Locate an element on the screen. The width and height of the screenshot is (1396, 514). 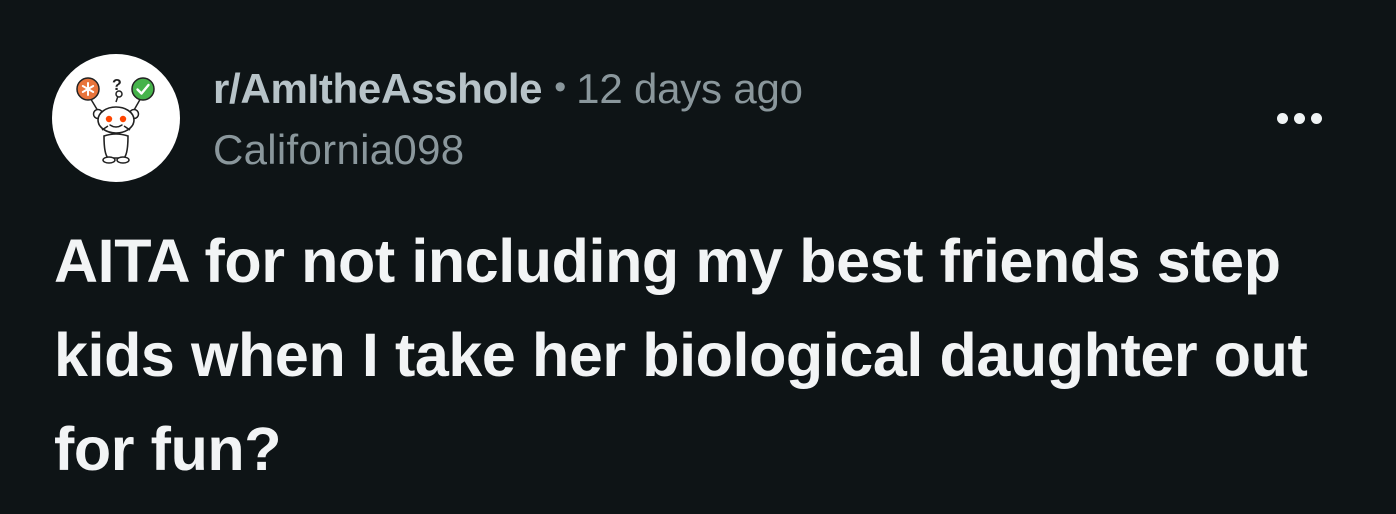
subreddit-avatar: ? is located at coordinates (116, 118).